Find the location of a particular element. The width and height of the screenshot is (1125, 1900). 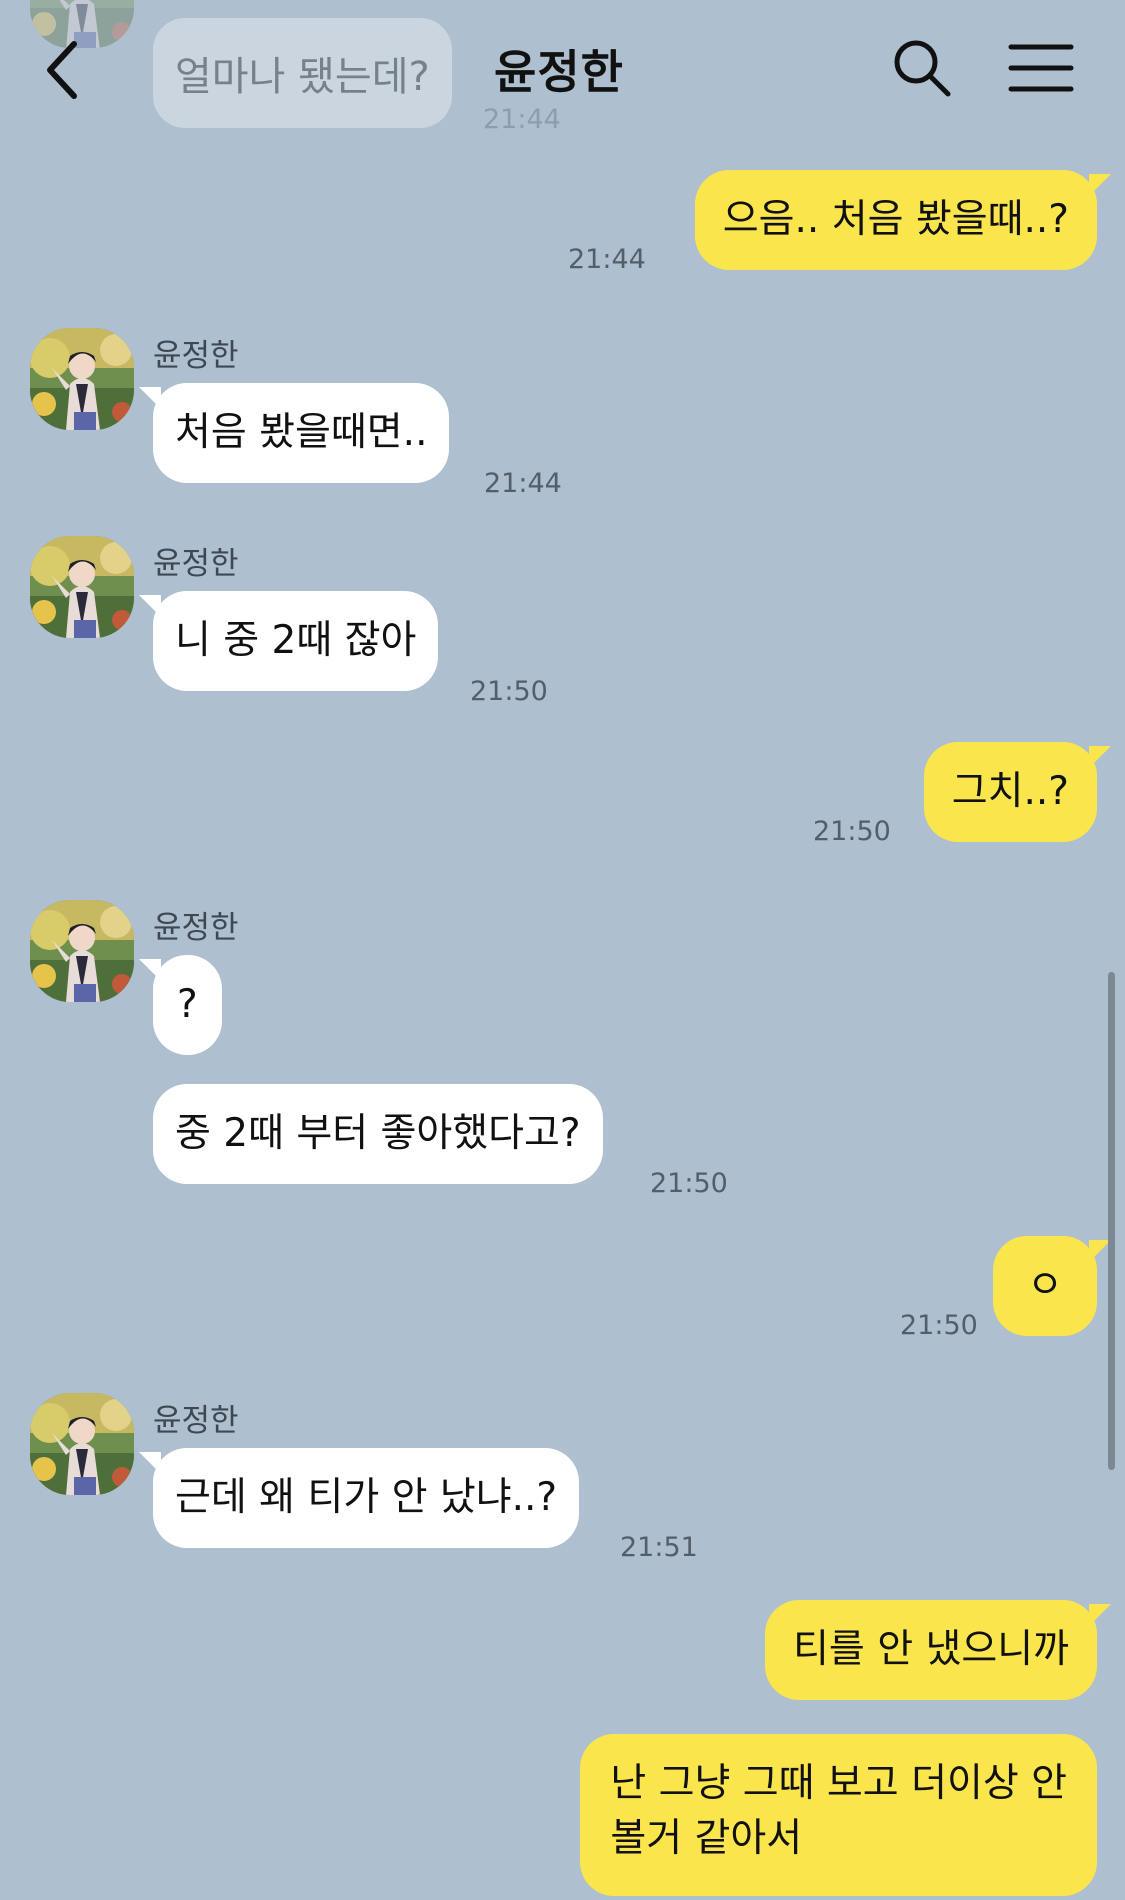

message-text: 근데 왜 티가 안 났냐..? is located at coordinates (366, 1497).